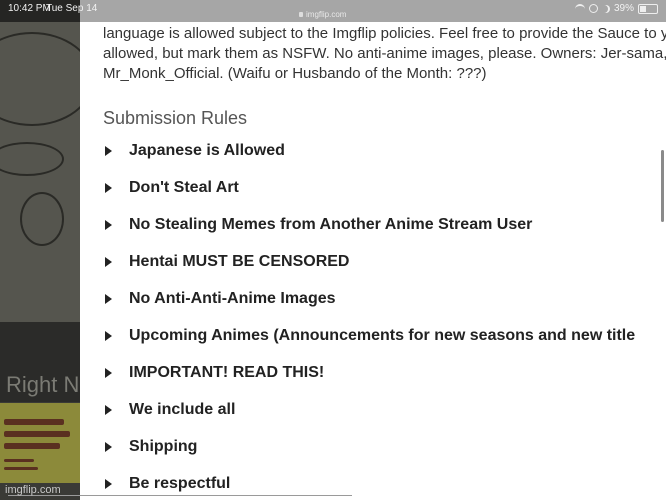  I want to click on address-bar: imgflip.com, so click(322, 14).